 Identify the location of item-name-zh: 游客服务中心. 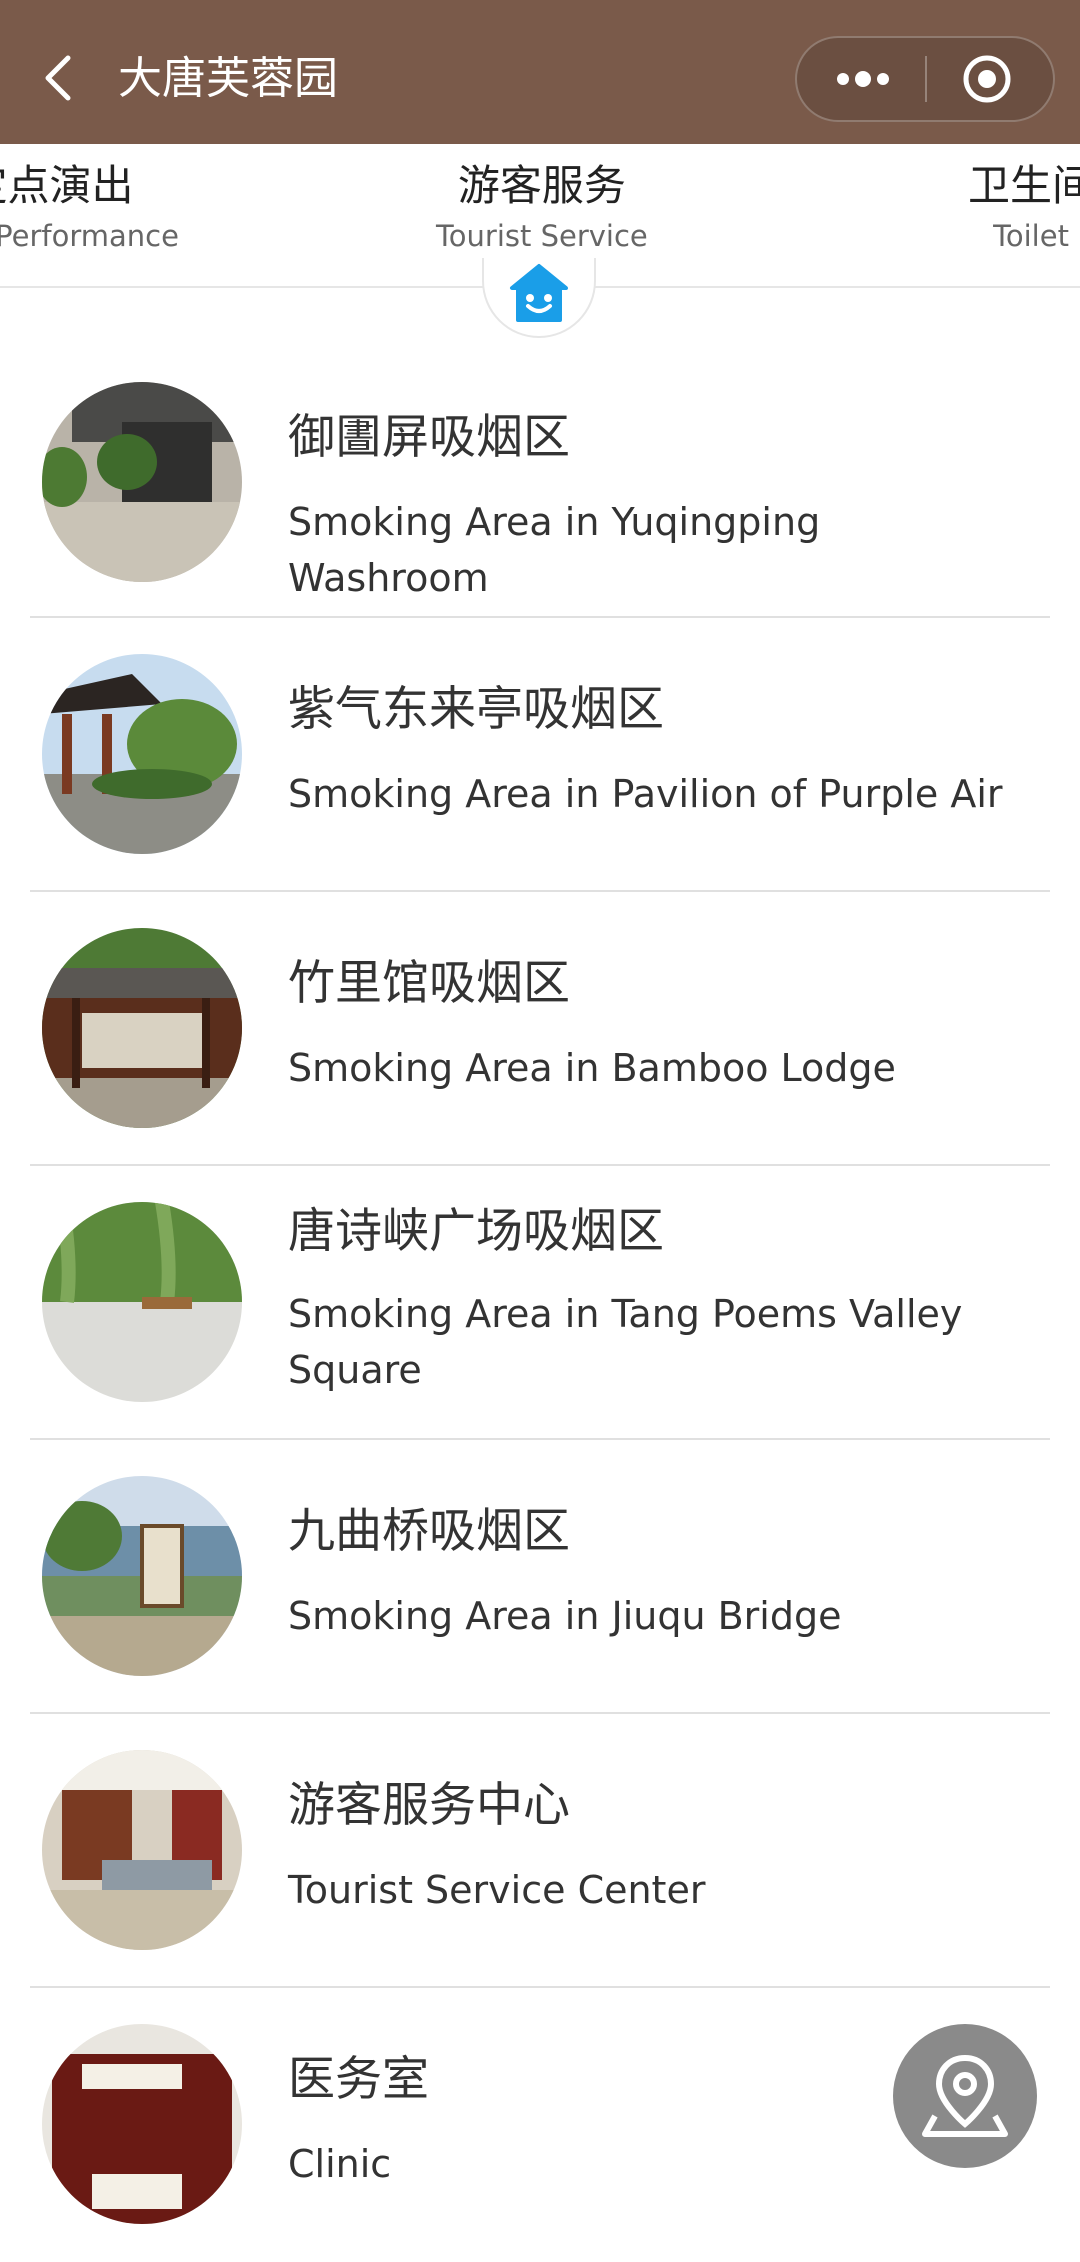
(429, 1805).